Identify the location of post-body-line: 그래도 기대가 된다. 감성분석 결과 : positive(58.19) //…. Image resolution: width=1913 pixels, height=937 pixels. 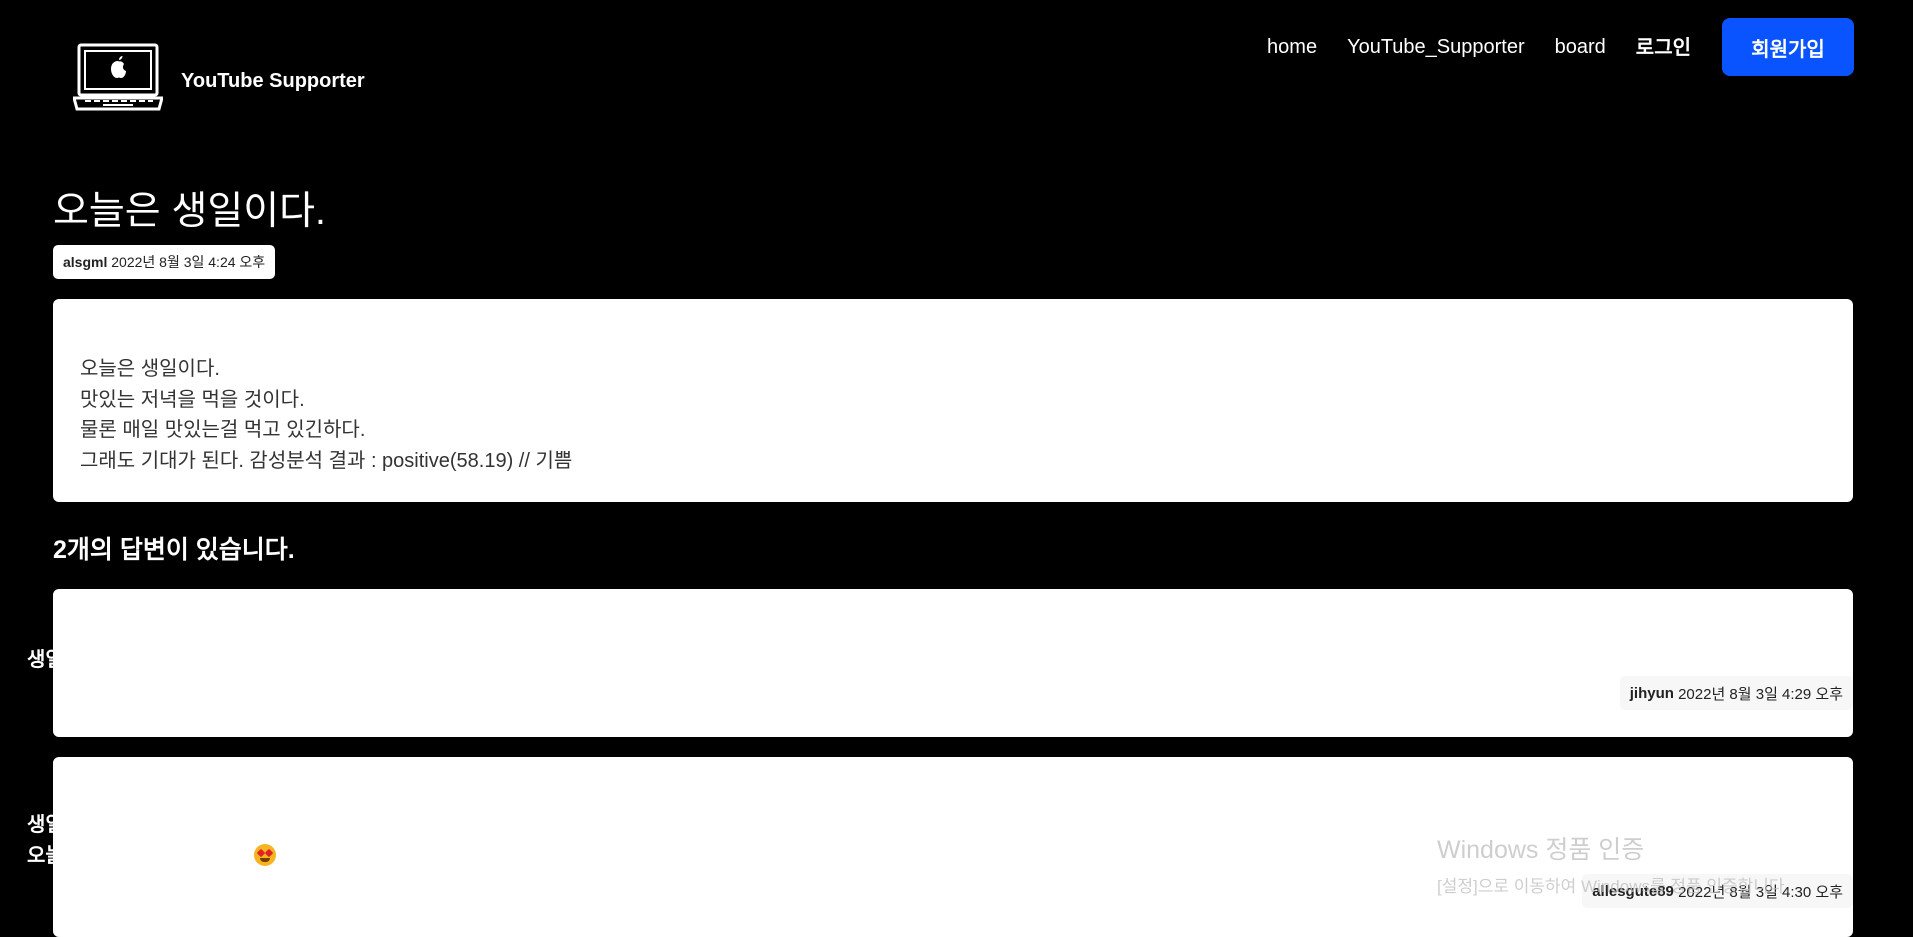
(326, 460).